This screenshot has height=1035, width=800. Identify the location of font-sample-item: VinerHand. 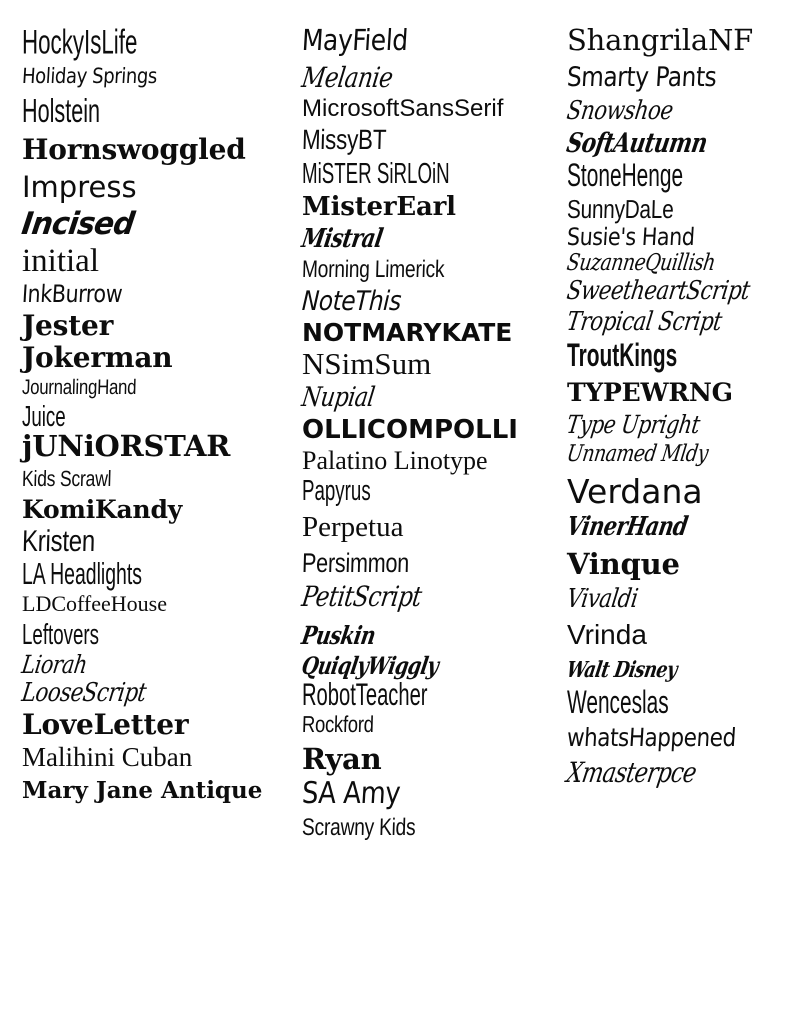
(627, 527).